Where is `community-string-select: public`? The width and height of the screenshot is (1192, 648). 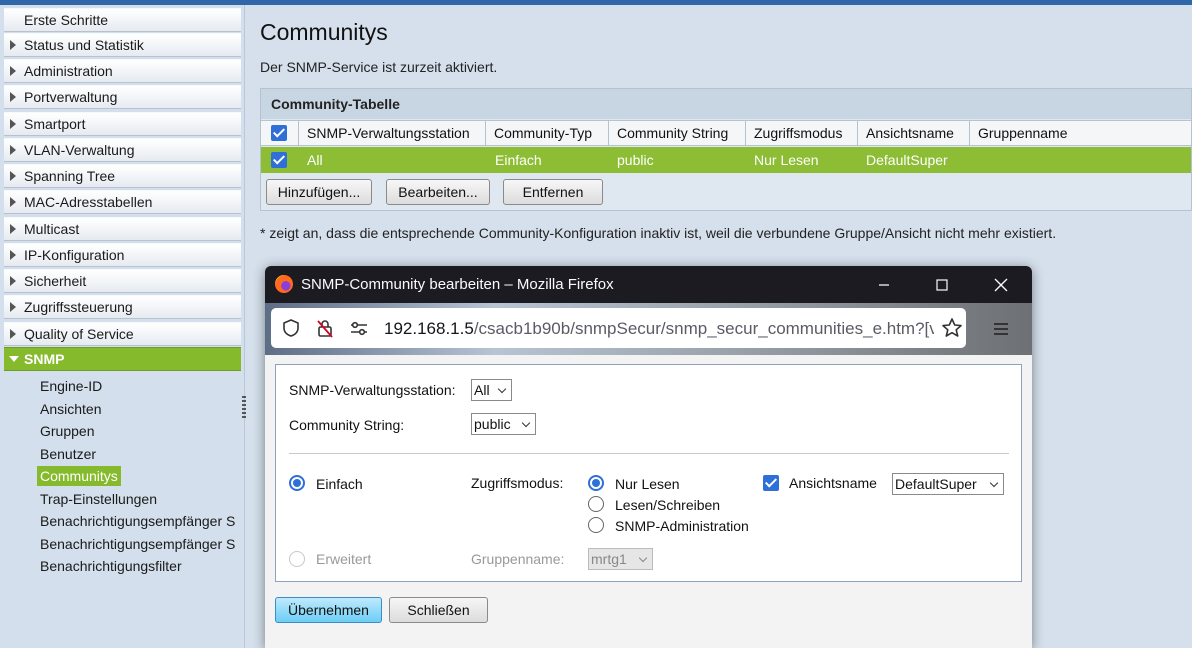 community-string-select: public is located at coordinates (503, 424).